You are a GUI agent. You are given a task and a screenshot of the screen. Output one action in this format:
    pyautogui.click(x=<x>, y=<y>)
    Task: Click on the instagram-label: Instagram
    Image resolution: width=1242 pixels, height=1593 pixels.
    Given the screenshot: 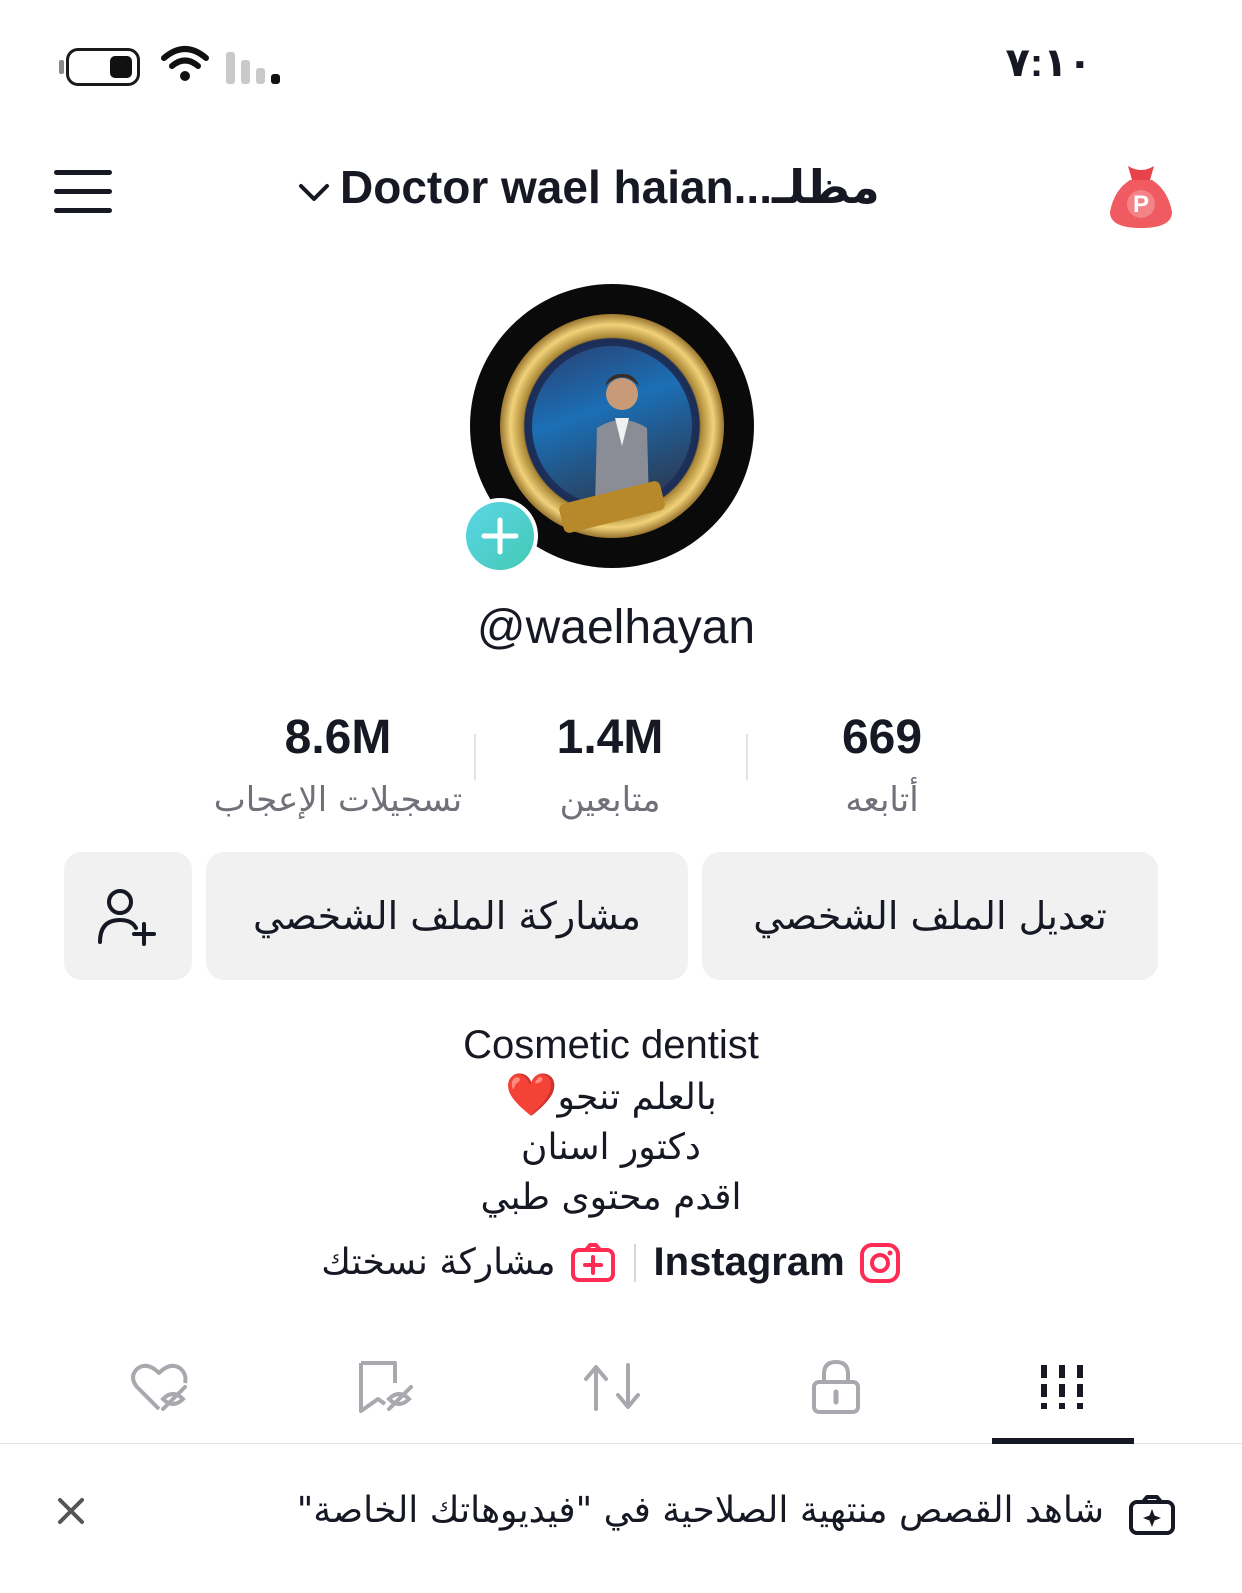 What is the action you would take?
    pyautogui.click(x=749, y=1262)
    